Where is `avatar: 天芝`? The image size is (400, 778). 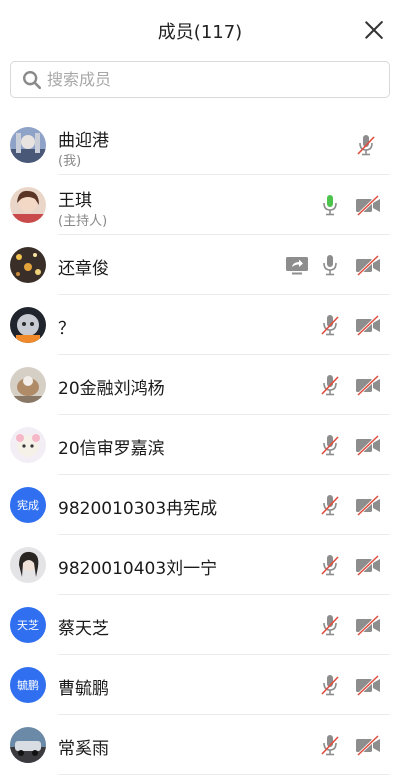 avatar: 天芝 is located at coordinates (28, 625).